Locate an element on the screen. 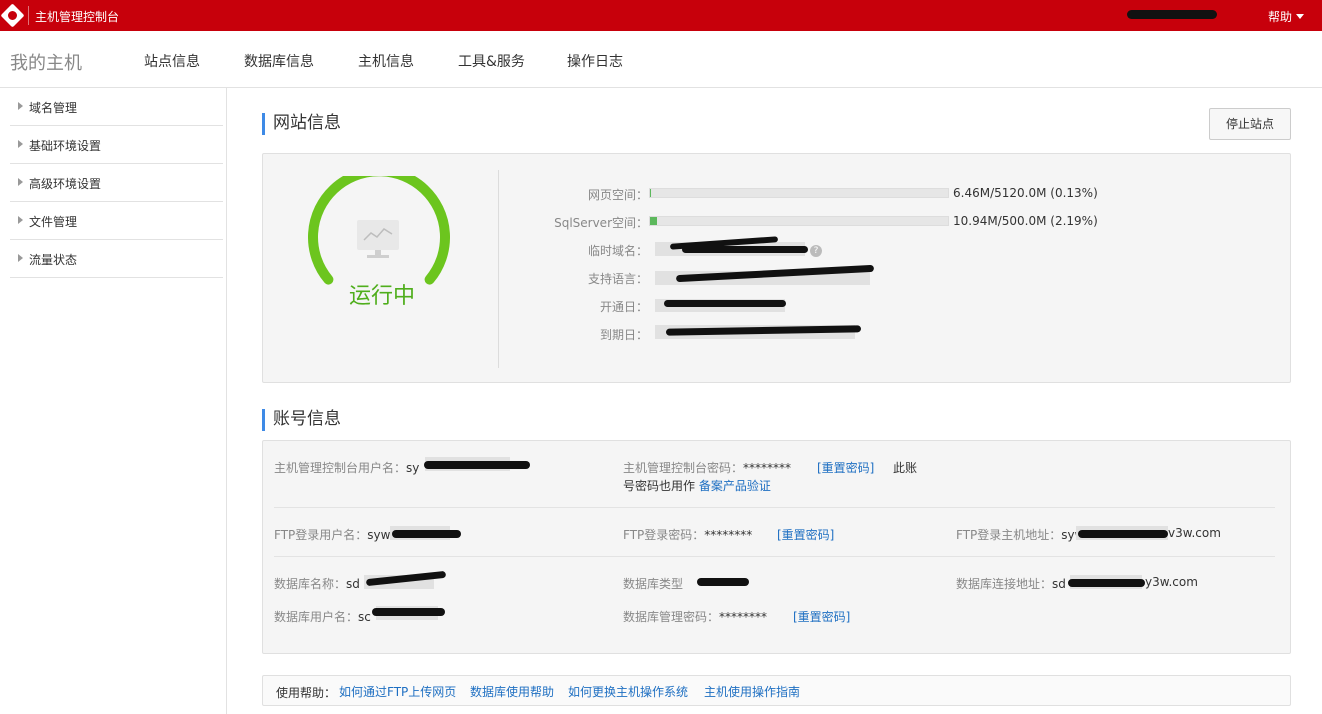 This screenshot has height=714, width=1322. help-link-usage-guide: 主机使用操作指南 is located at coordinates (752, 691).